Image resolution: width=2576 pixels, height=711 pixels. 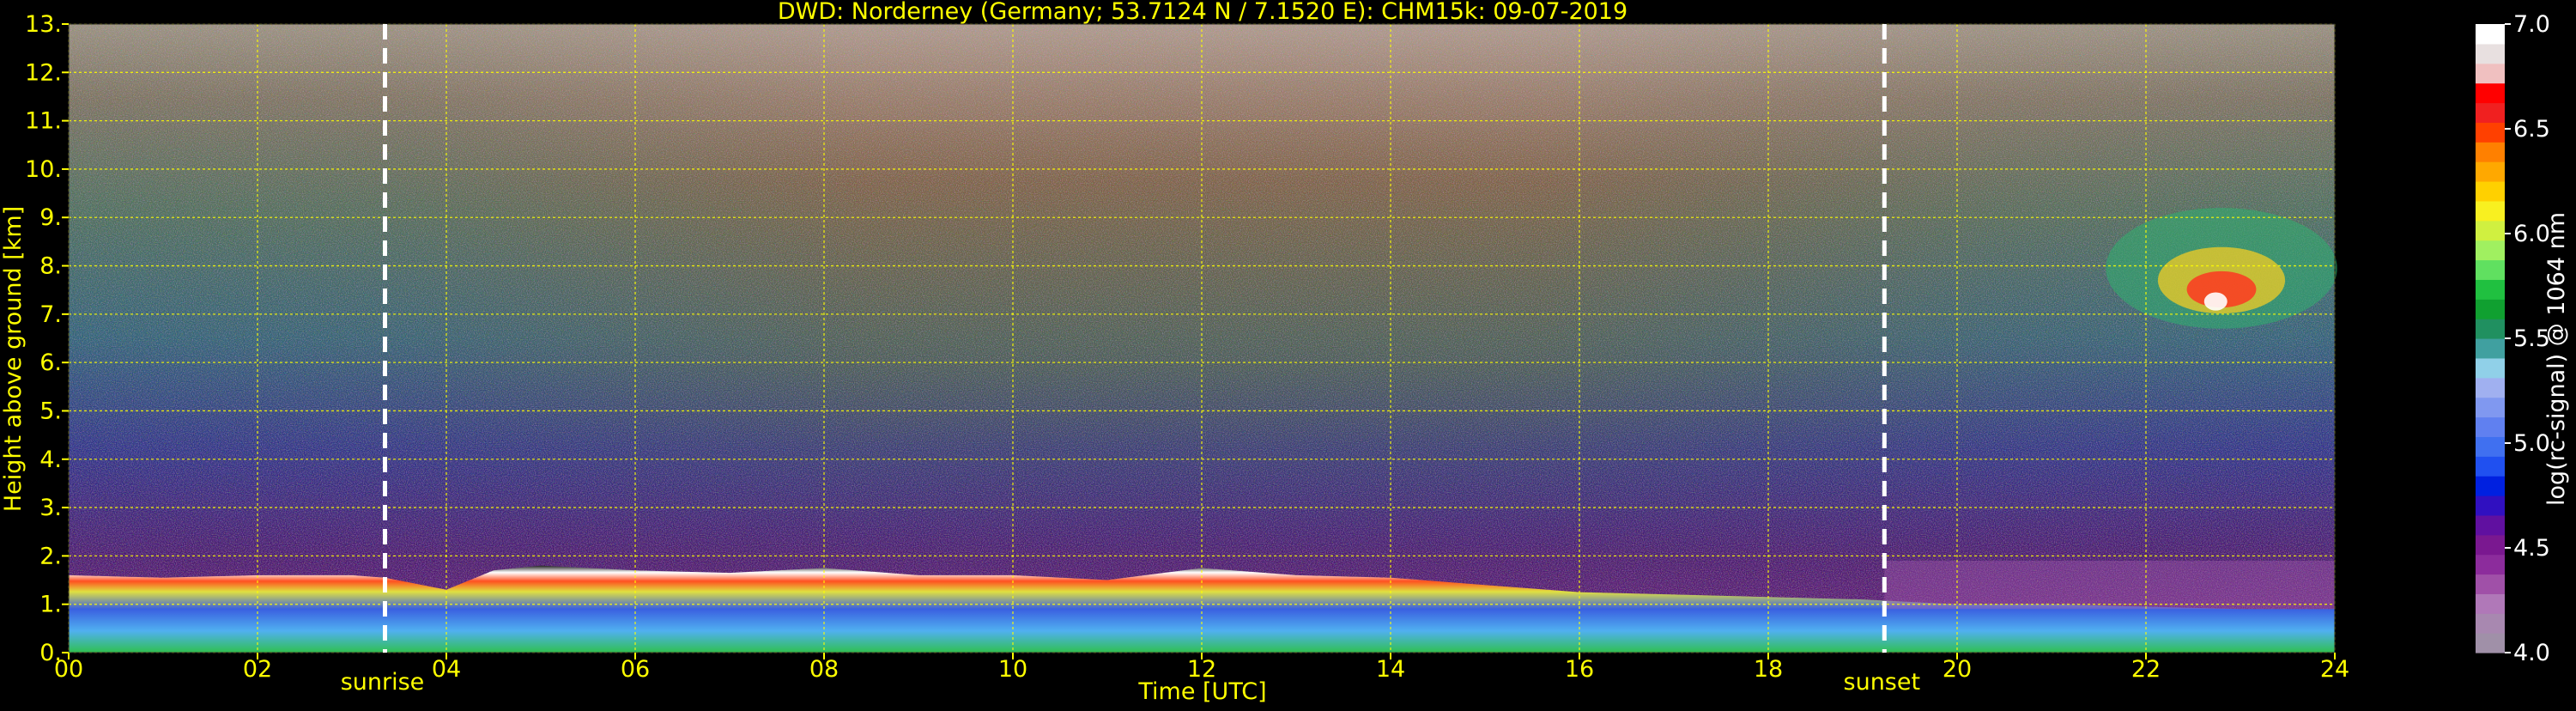 What do you see at coordinates (2531, 129) in the screenshot?
I see `colorbar-tick-label: 6.5` at bounding box center [2531, 129].